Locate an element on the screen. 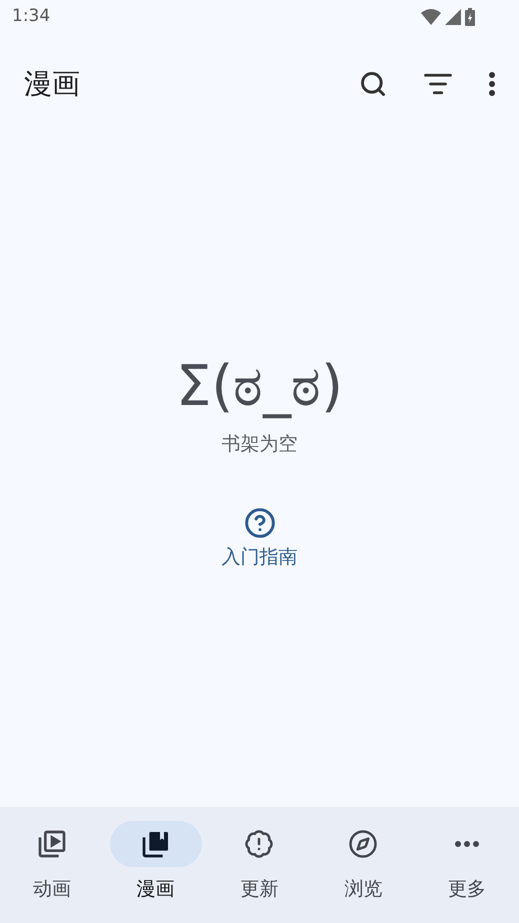 This screenshot has width=519, height=923. help-icon is located at coordinates (260, 522).